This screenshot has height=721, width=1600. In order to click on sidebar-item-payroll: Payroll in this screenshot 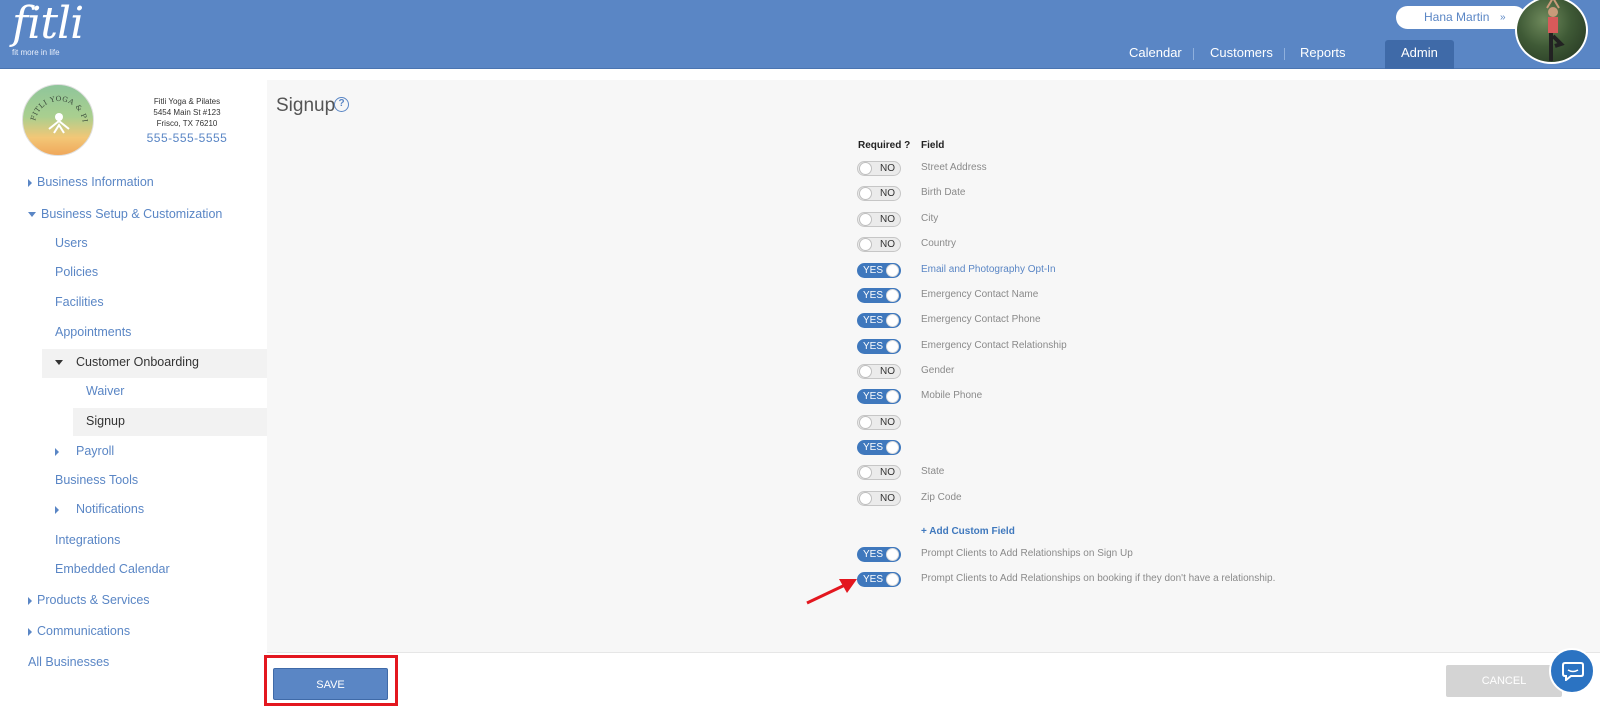, I will do `click(84, 451)`.